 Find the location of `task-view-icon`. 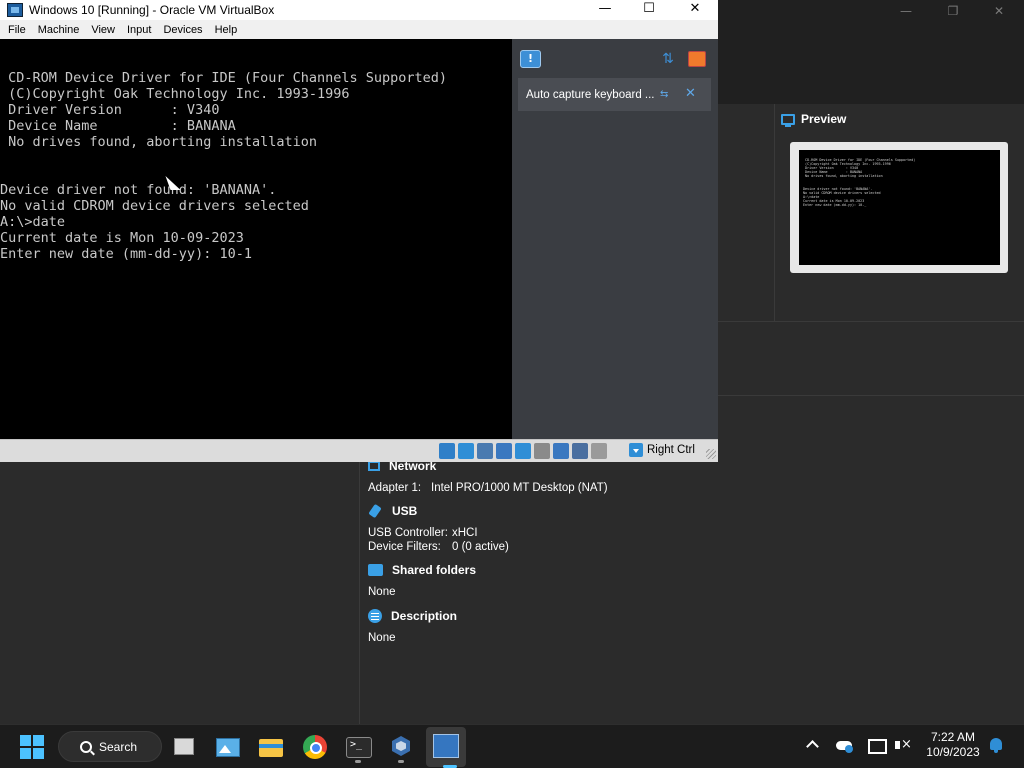

task-view-icon is located at coordinates (184, 747).